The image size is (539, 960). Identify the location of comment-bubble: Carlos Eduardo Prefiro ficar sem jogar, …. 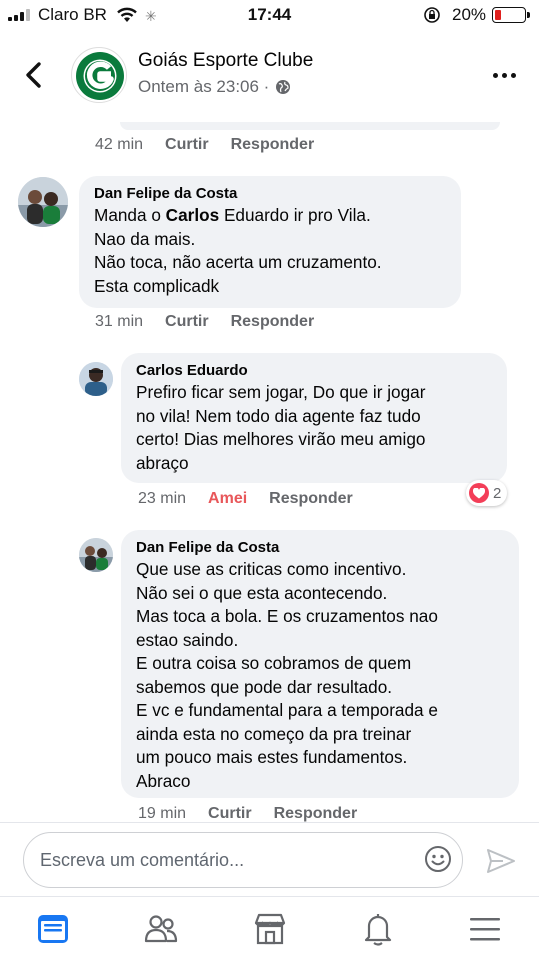
(314, 418).